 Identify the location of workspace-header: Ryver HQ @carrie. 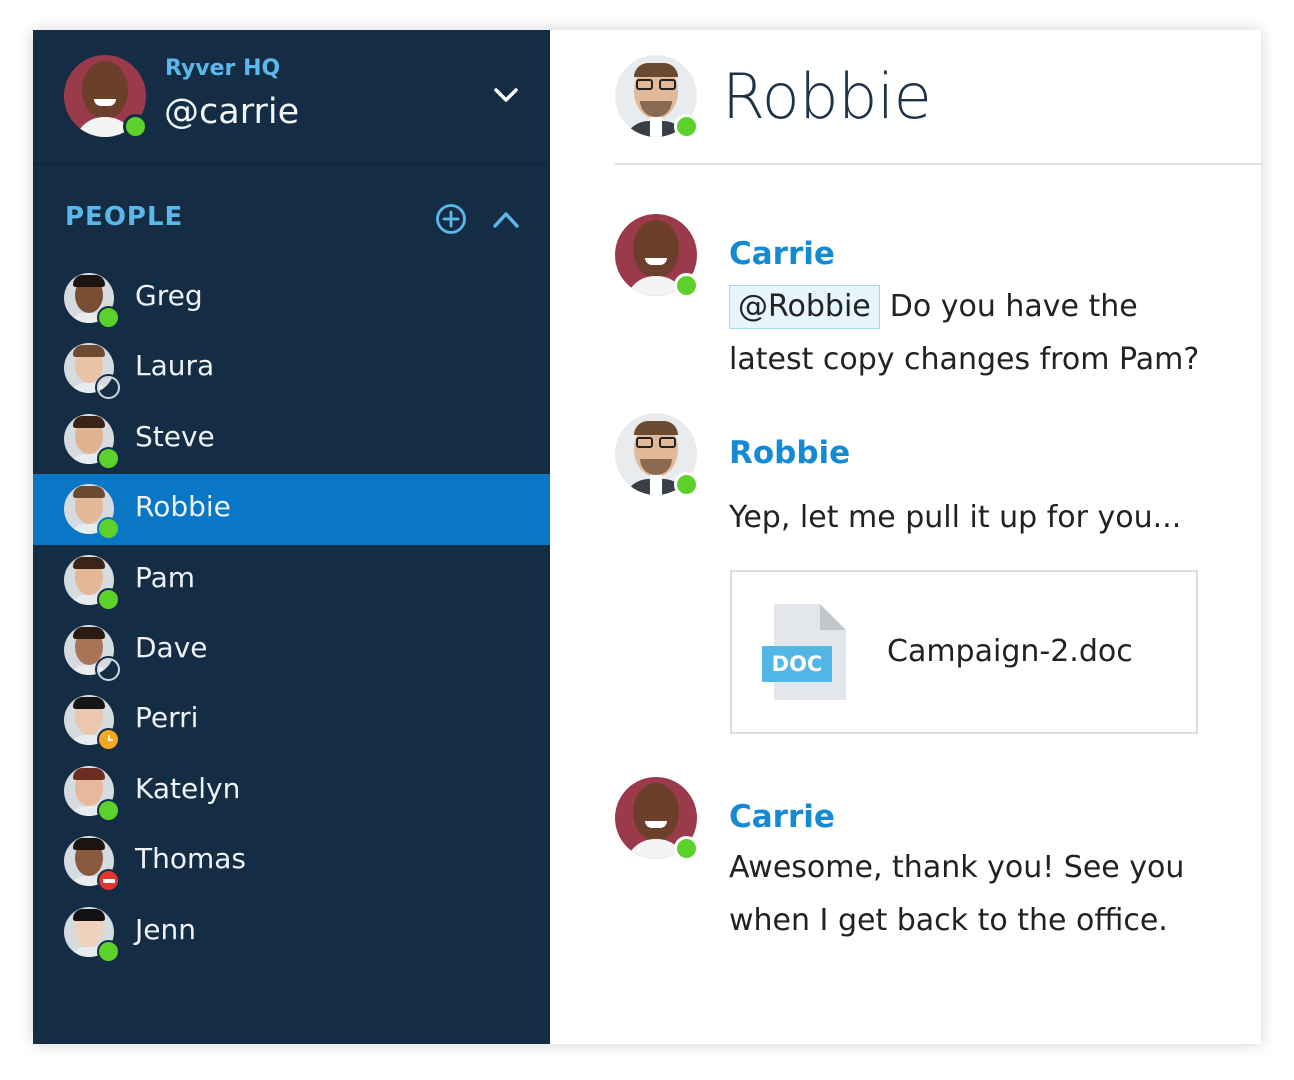
(291, 97).